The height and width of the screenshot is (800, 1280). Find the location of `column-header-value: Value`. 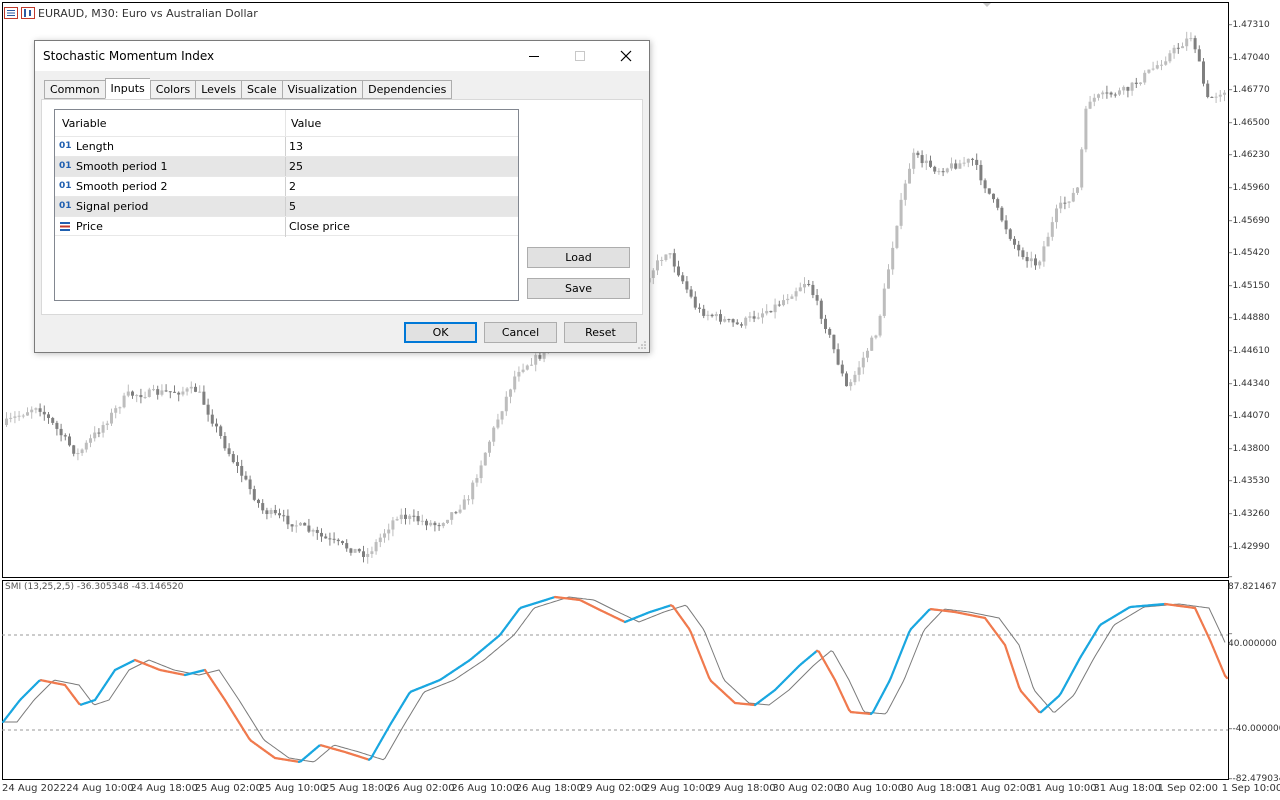

column-header-value: Value is located at coordinates (306, 123).